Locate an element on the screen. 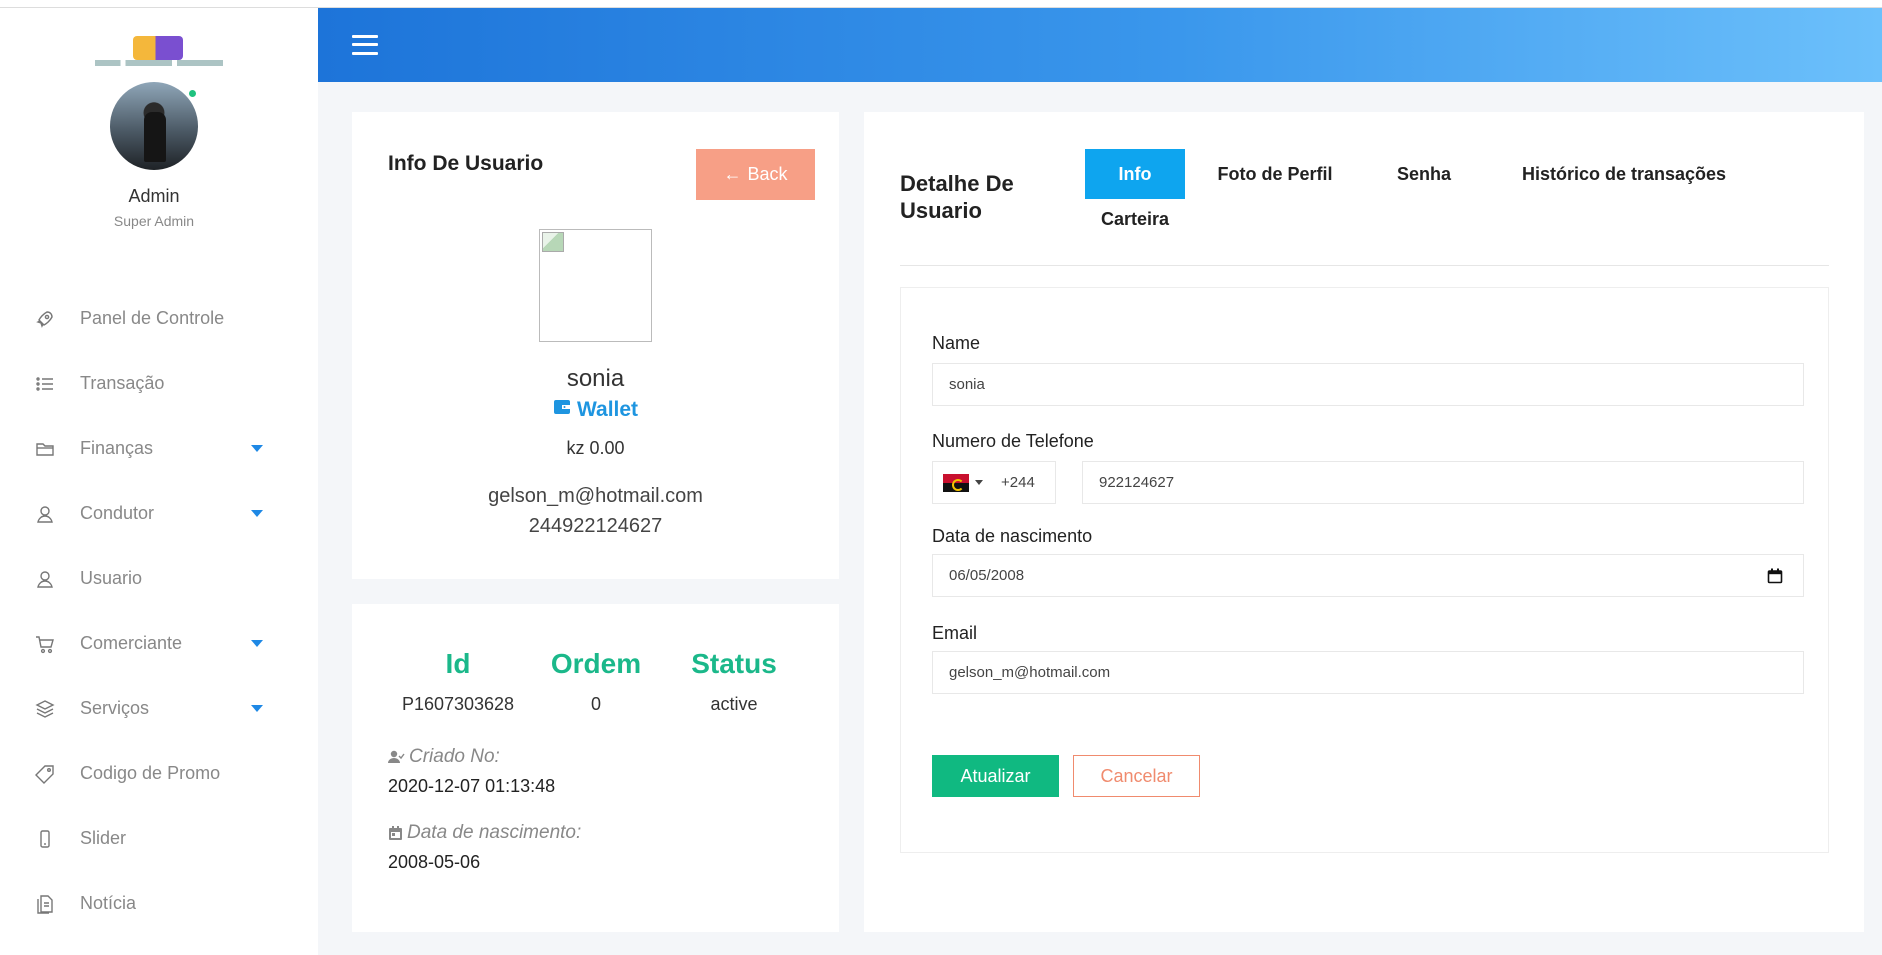 The image size is (1882, 955). user-info-title: Info De Usuario is located at coordinates (466, 163).